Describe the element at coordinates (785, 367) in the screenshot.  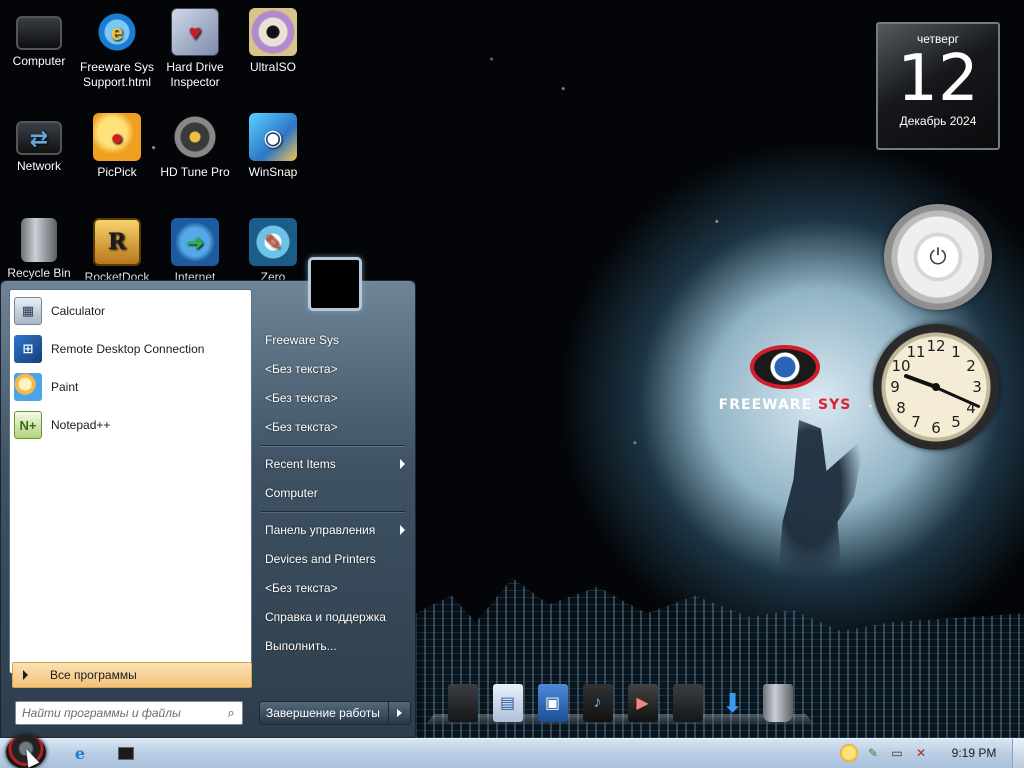
I see `freeware-sys-logo-icon` at that location.